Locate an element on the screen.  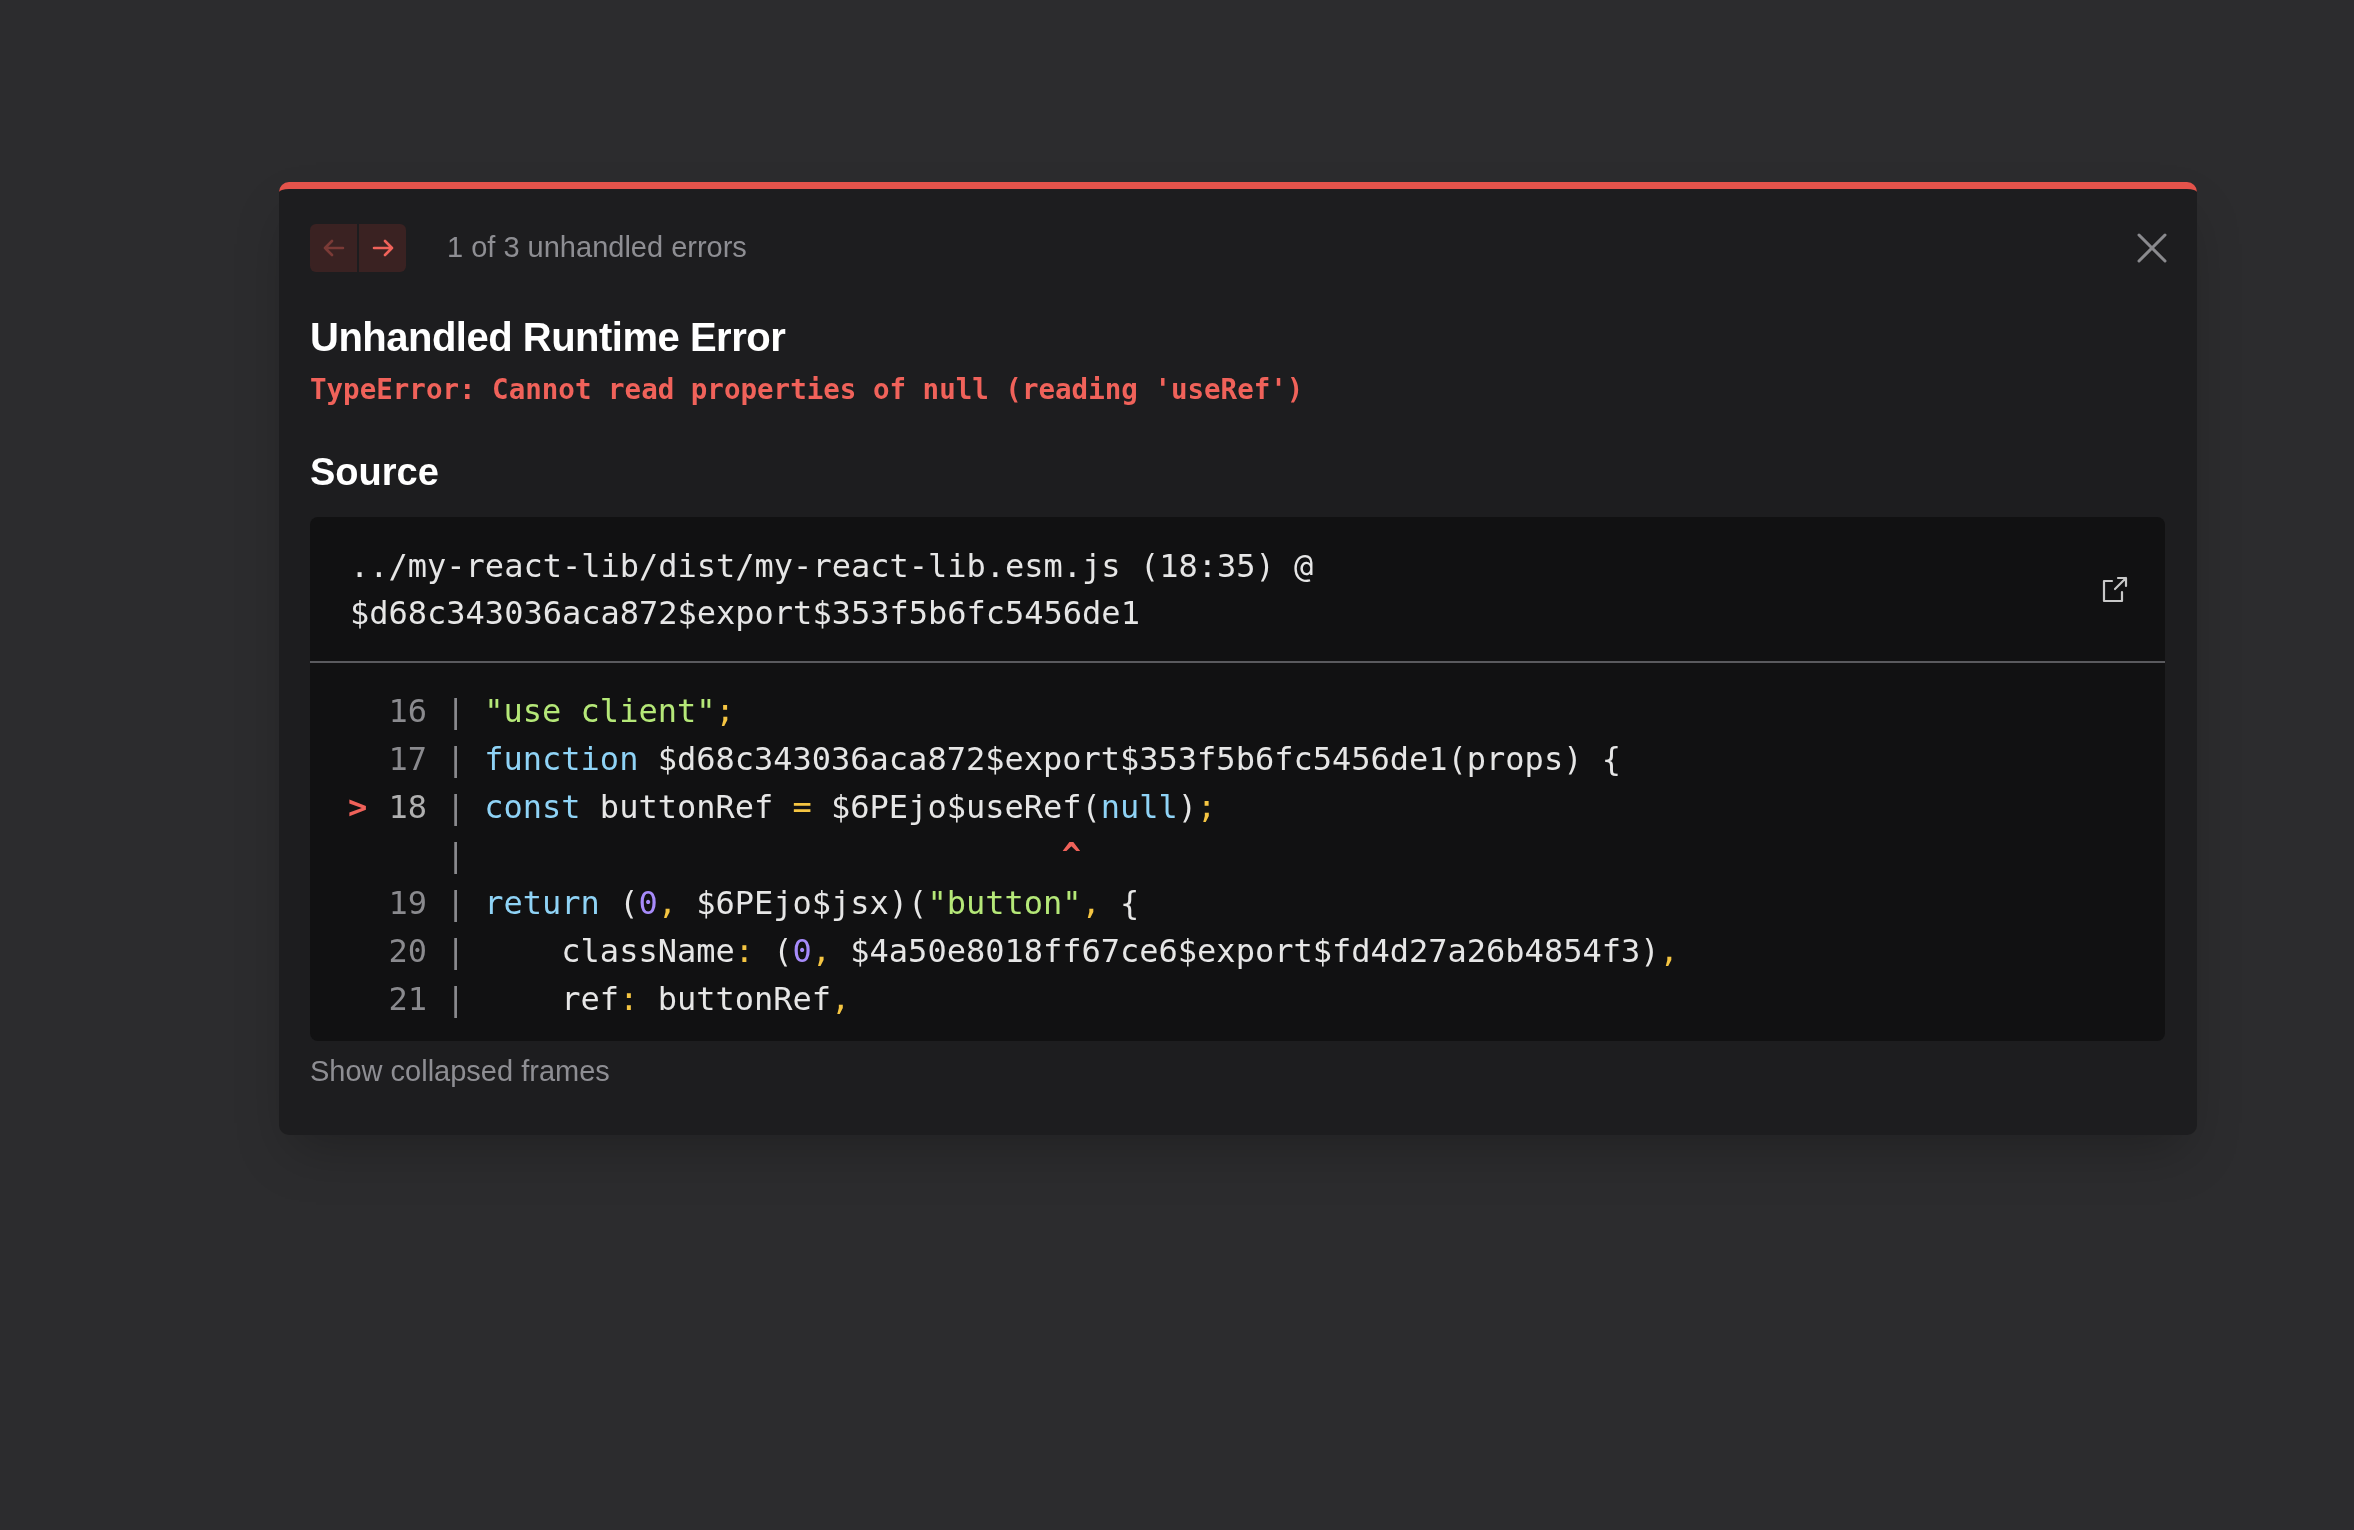
code-line: "use client"; is located at coordinates (609, 711).